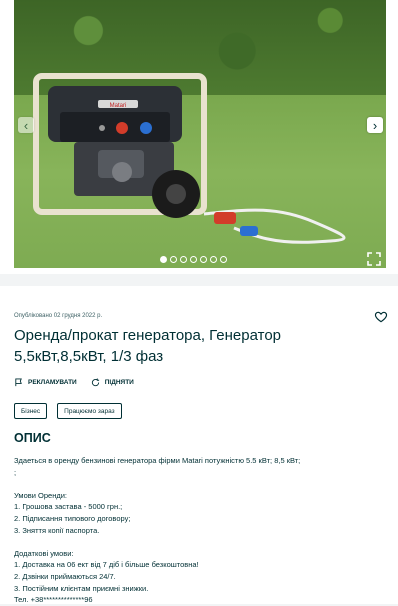  I want to click on next-photo-button: ›, so click(375, 125).